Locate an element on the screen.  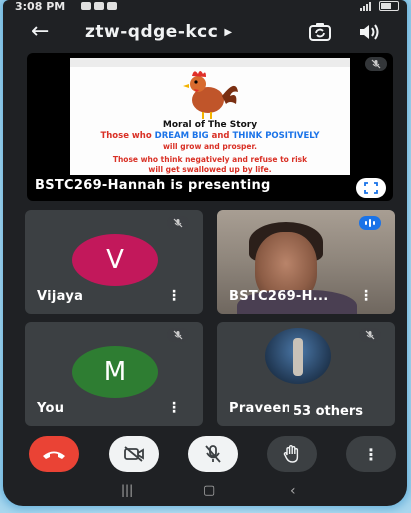
slide-text: and is located at coordinates (220, 136).